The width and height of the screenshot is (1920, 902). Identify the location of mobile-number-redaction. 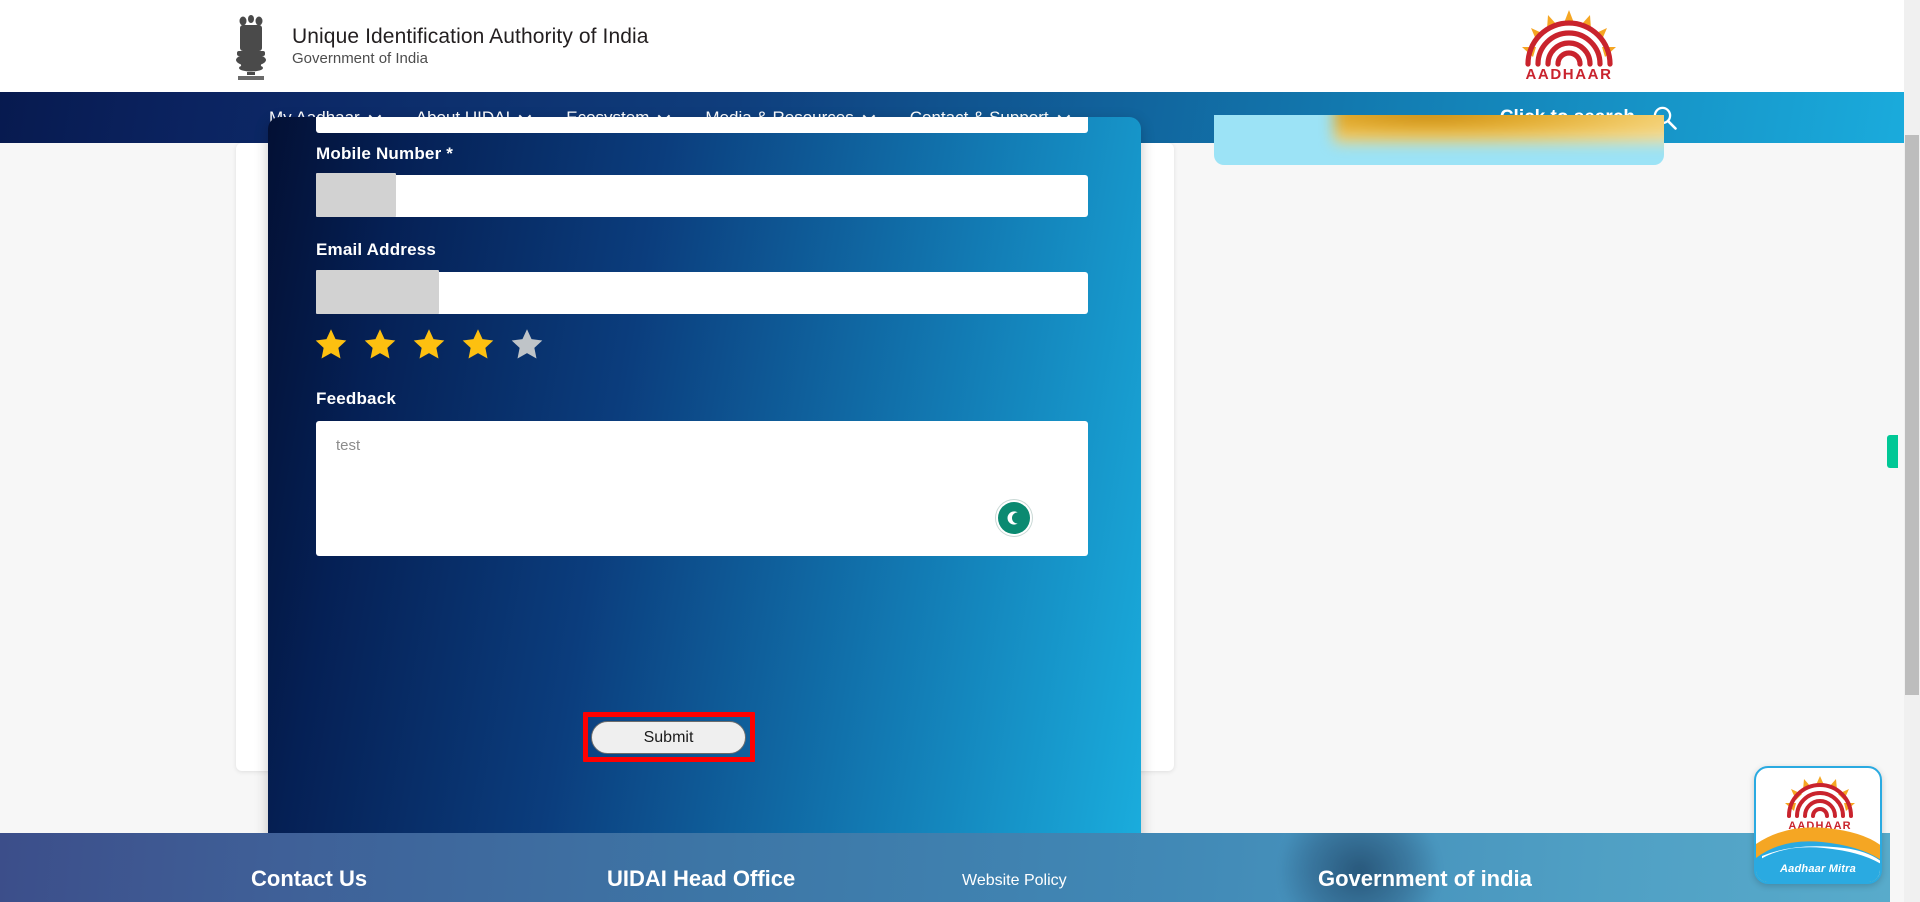
(356, 195).